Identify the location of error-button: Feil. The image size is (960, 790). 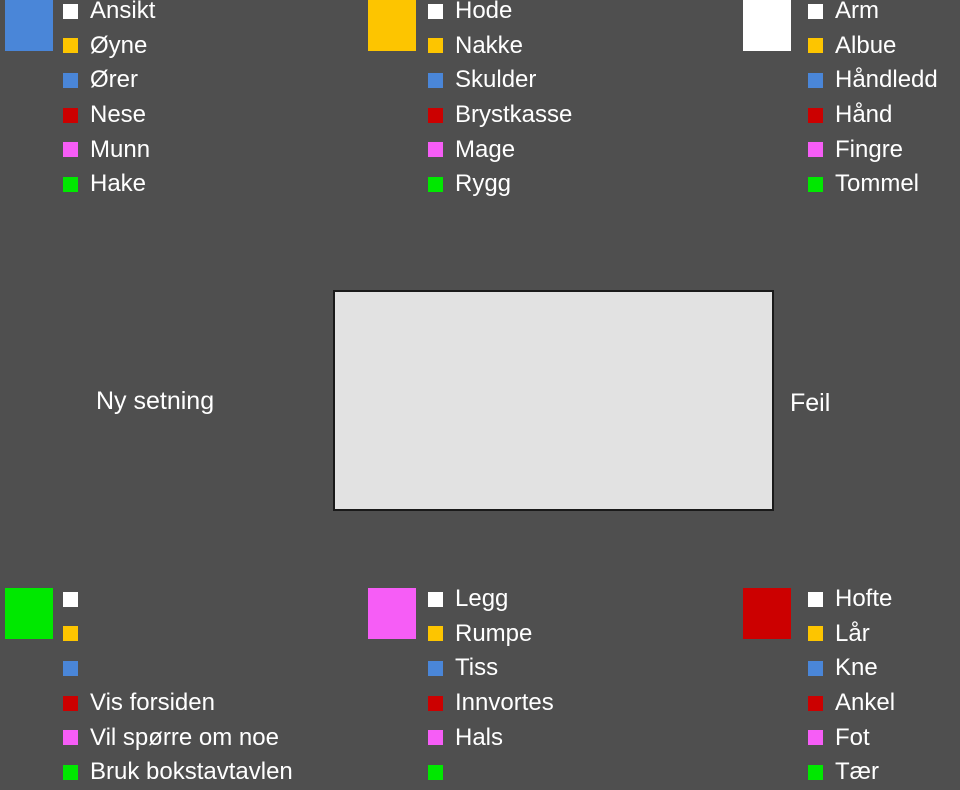
(870, 403).